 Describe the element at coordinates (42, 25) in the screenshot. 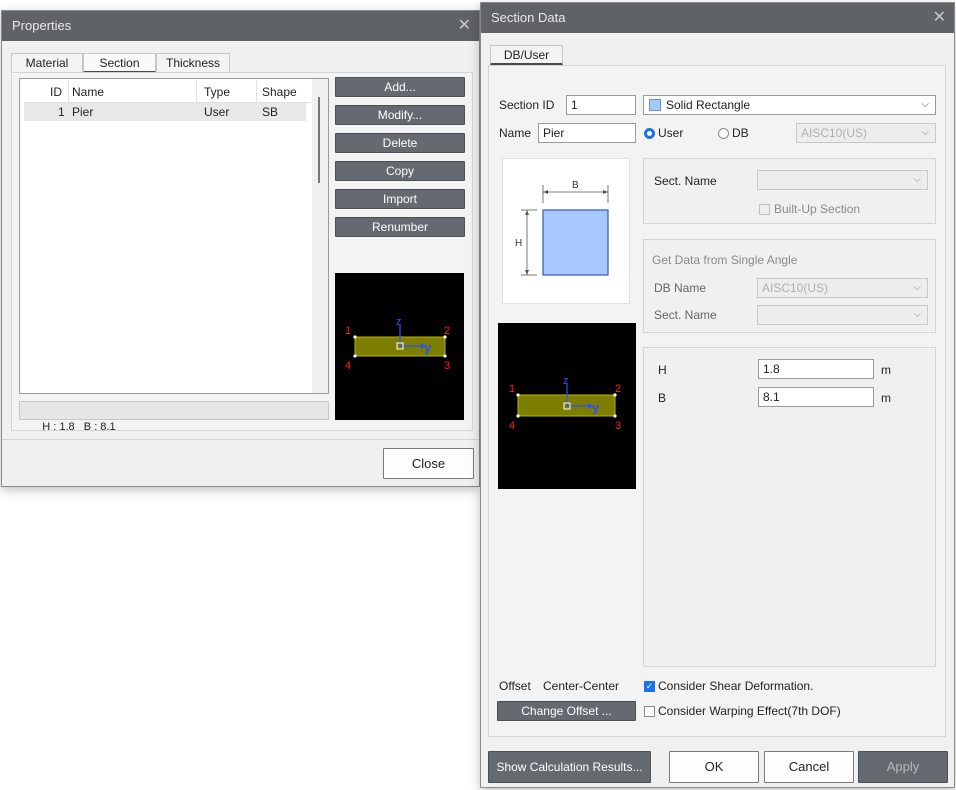

I see `properties-title: Properties` at that location.